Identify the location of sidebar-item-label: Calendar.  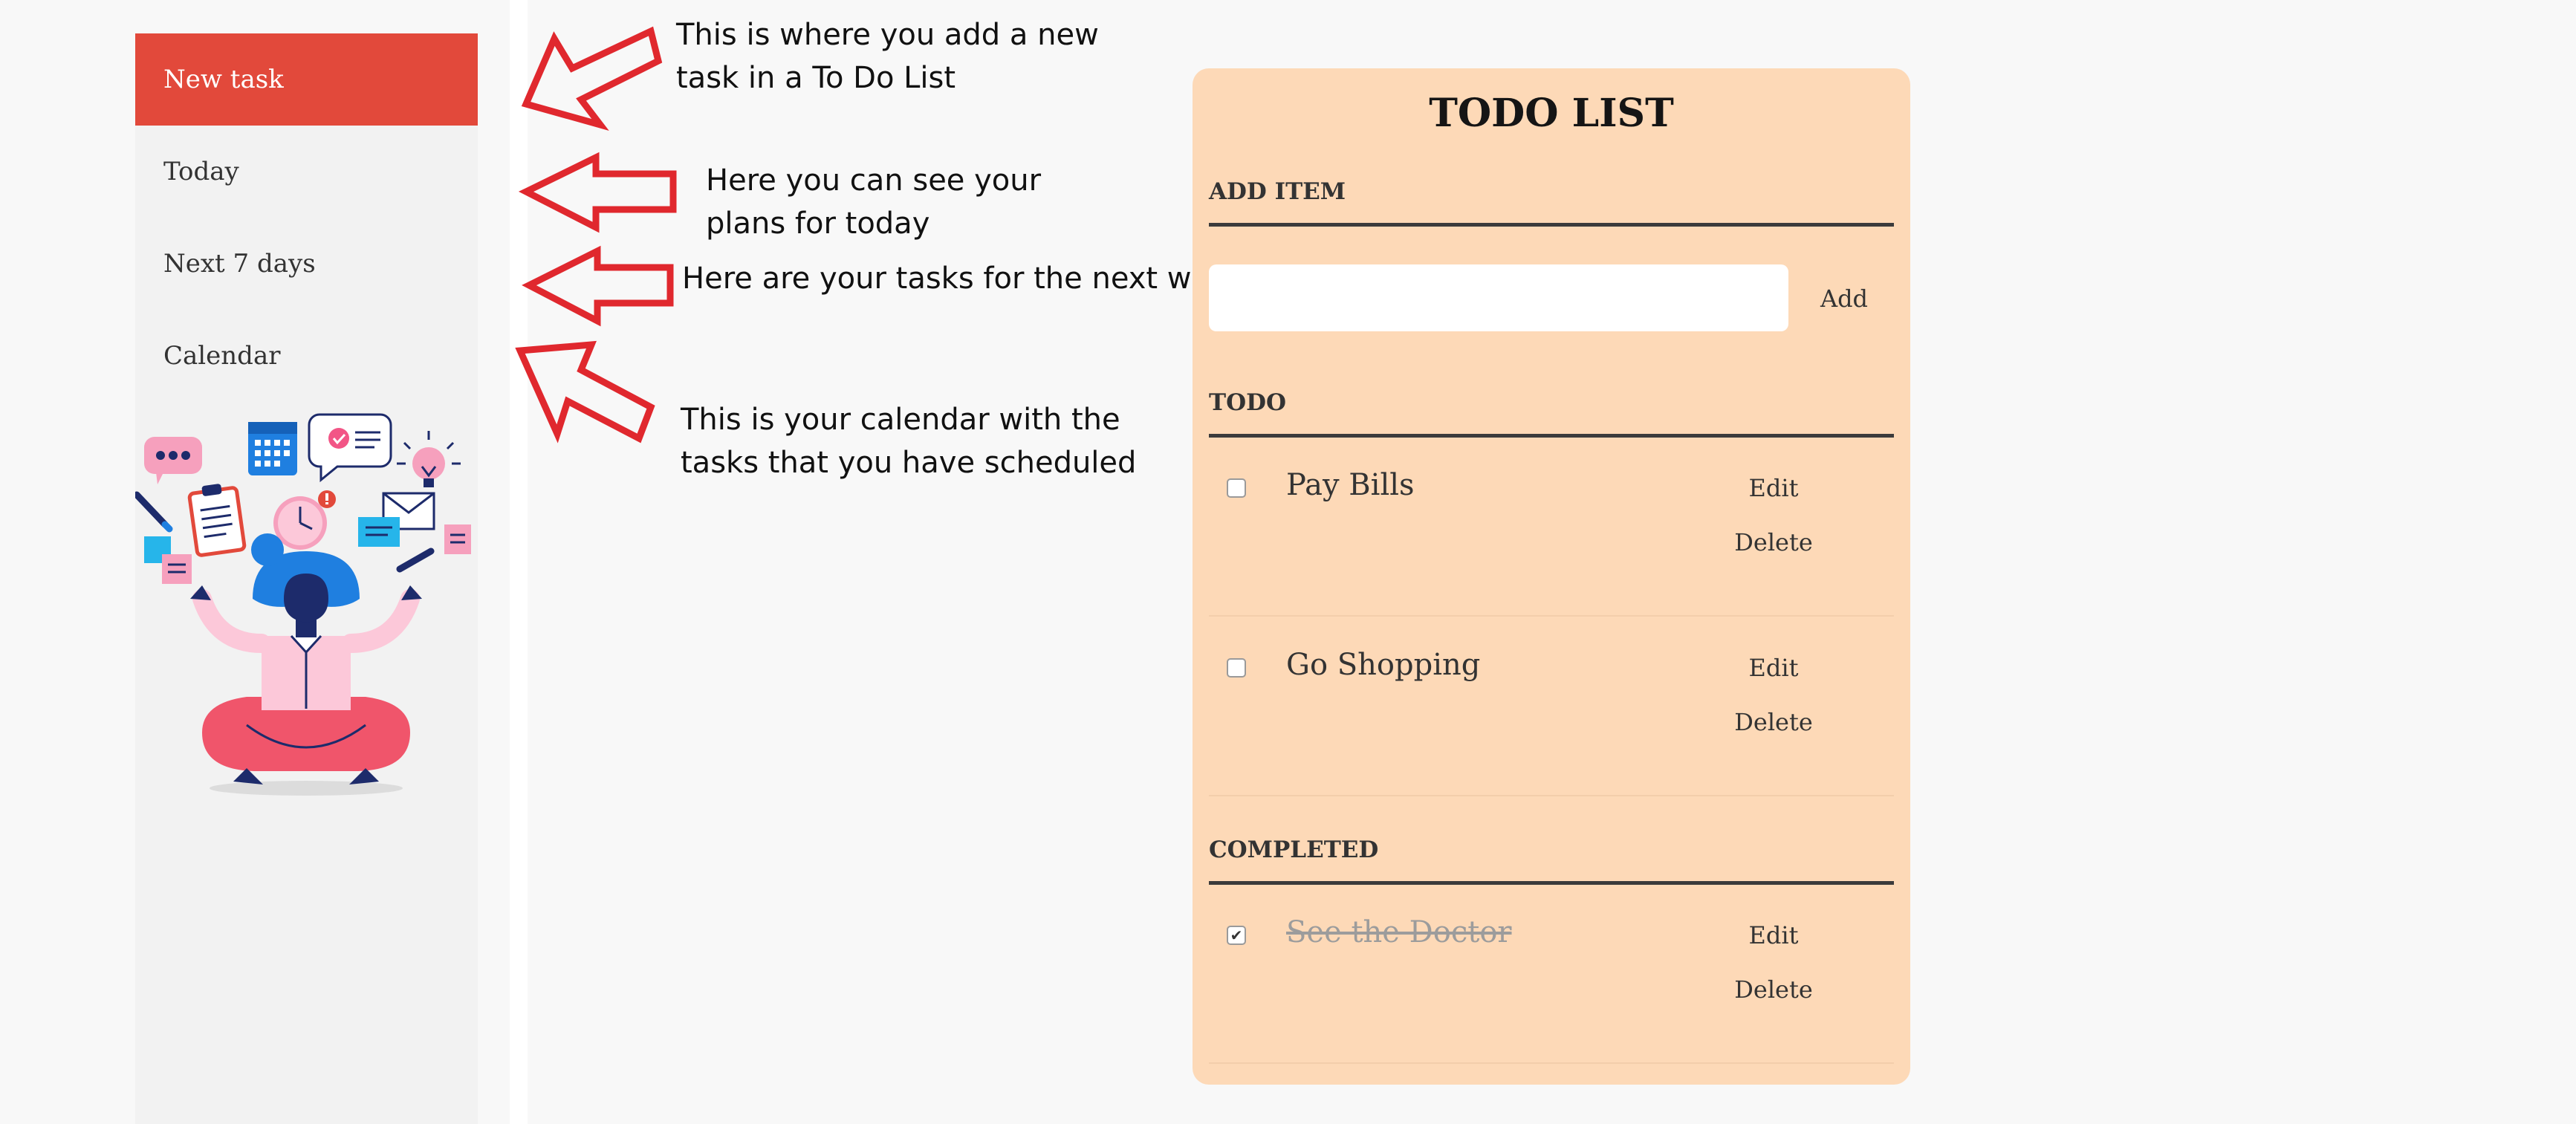
(222, 356).